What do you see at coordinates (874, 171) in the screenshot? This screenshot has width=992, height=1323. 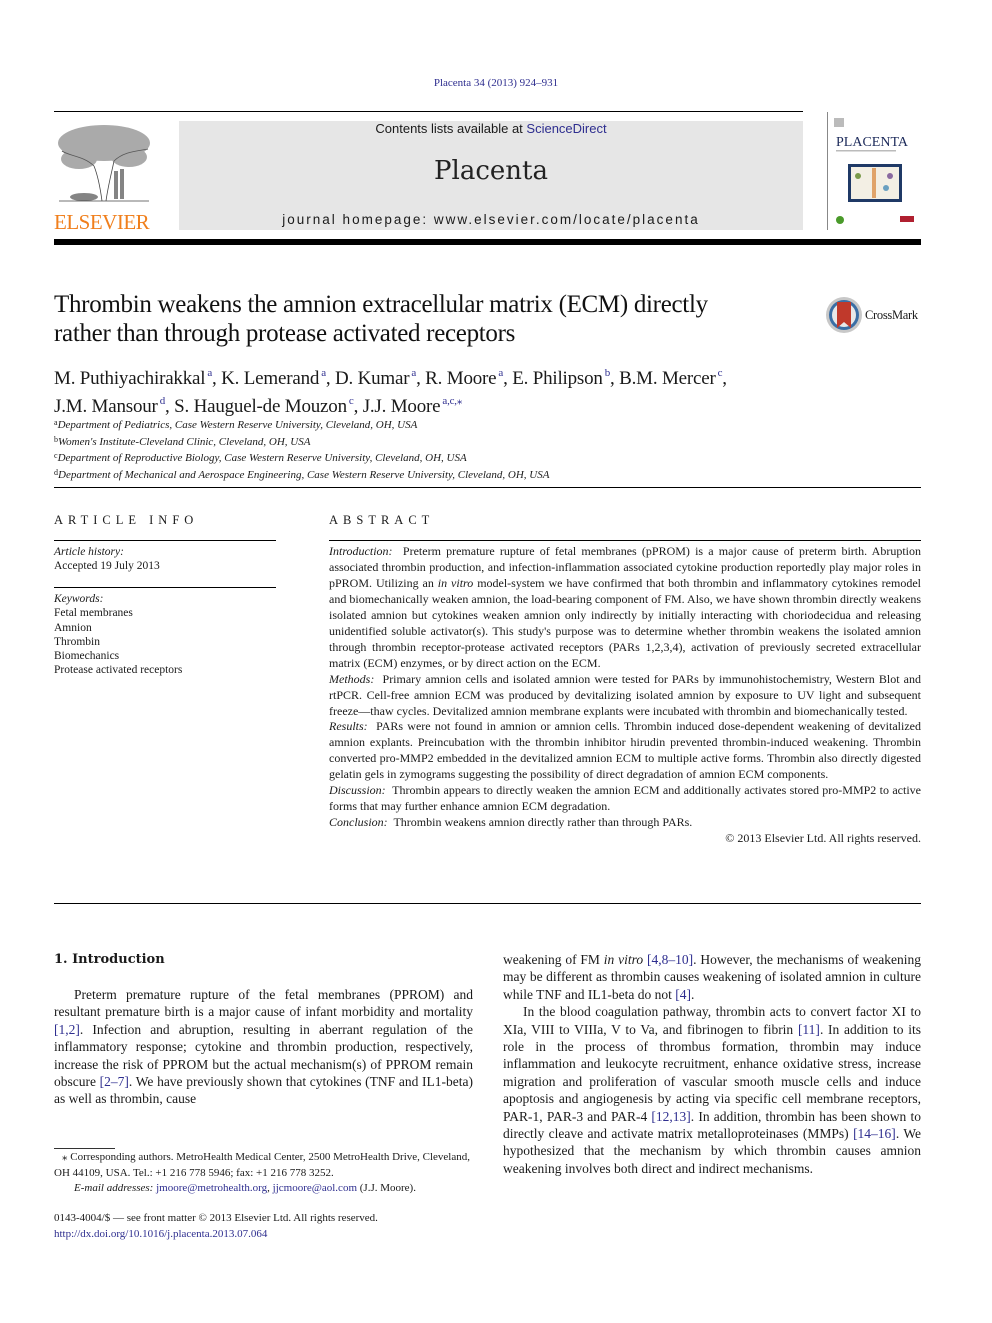 I see `journal-cover-thumbnail: PLACENTA` at bounding box center [874, 171].